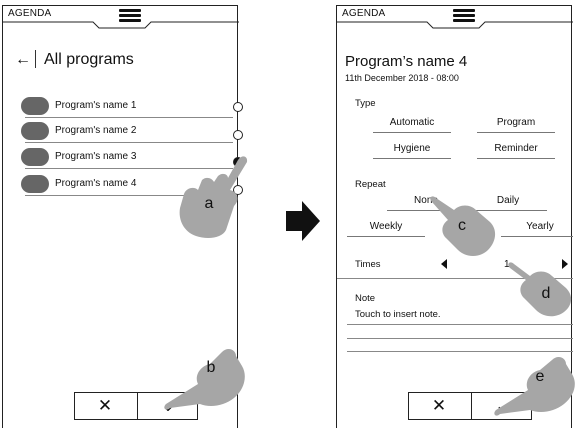  I want to click on program-row: Program's name 1, so click(132, 107).